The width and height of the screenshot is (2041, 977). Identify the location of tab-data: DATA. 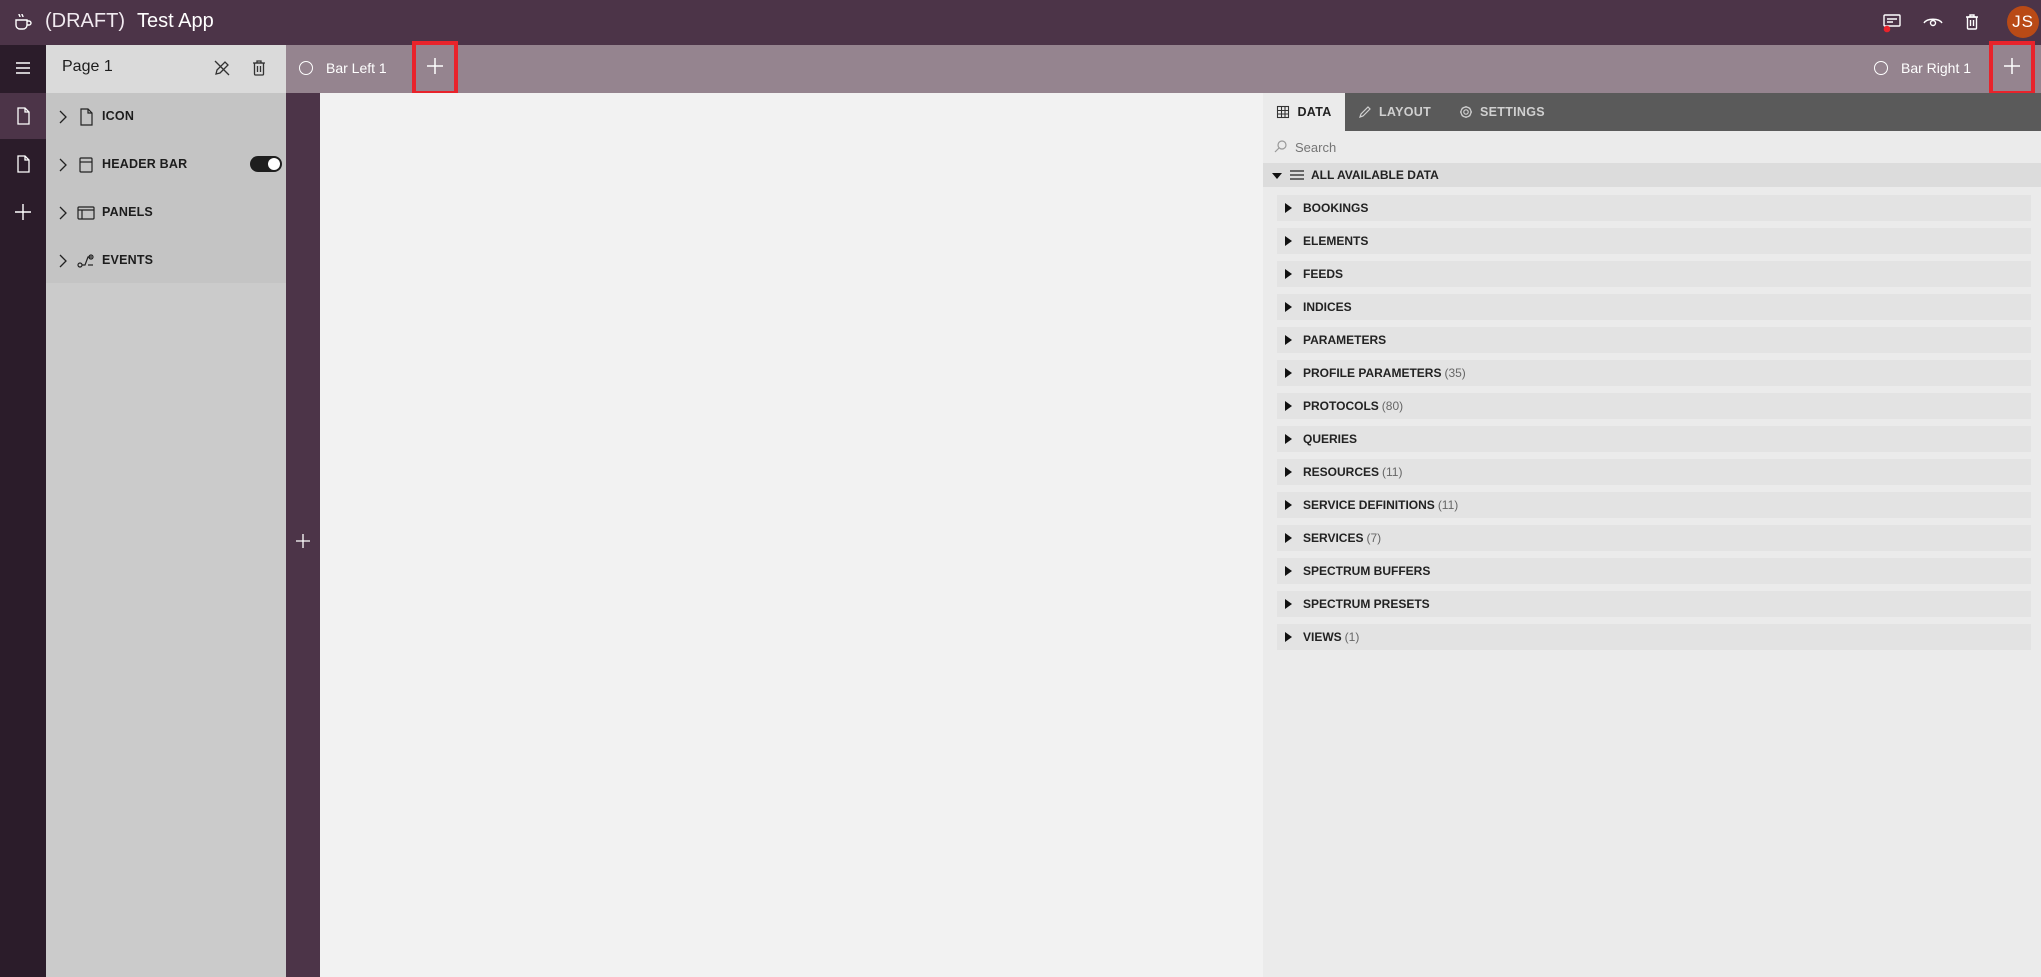
(1304, 112).